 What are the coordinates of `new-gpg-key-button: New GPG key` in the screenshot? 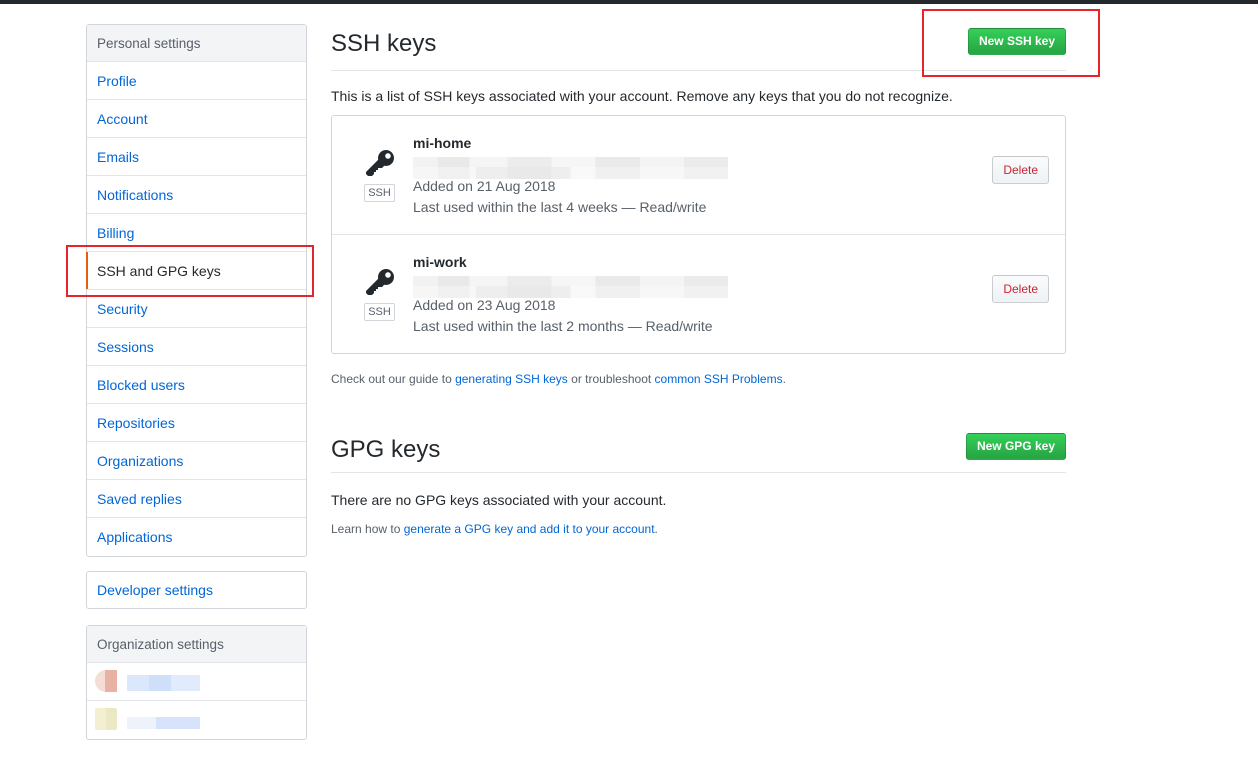 It's located at (1015, 446).